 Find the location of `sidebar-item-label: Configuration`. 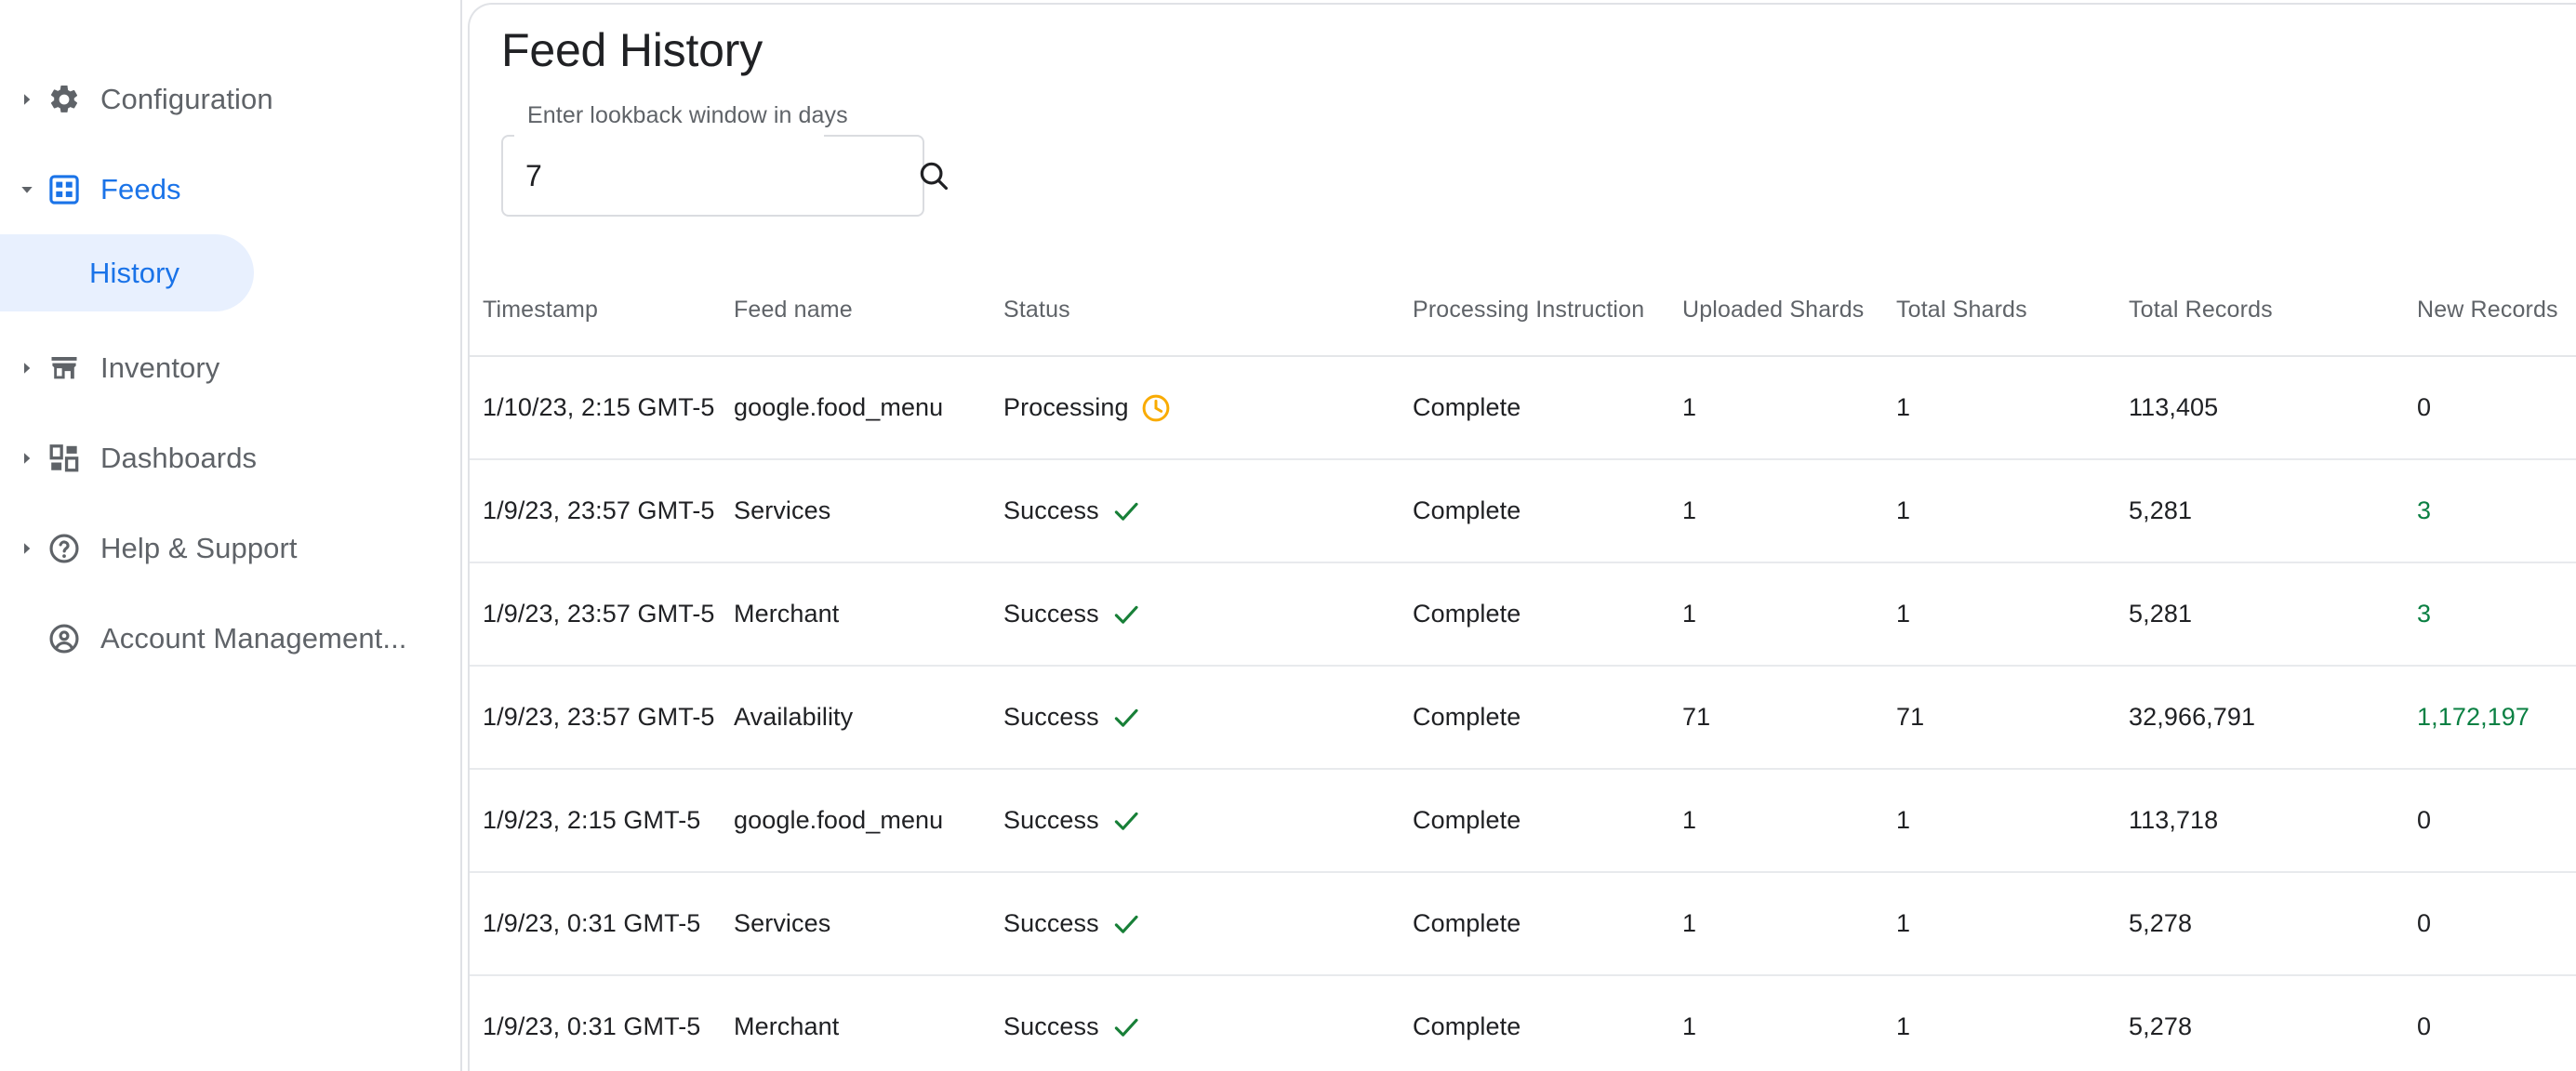

sidebar-item-label: Configuration is located at coordinates (186, 98).